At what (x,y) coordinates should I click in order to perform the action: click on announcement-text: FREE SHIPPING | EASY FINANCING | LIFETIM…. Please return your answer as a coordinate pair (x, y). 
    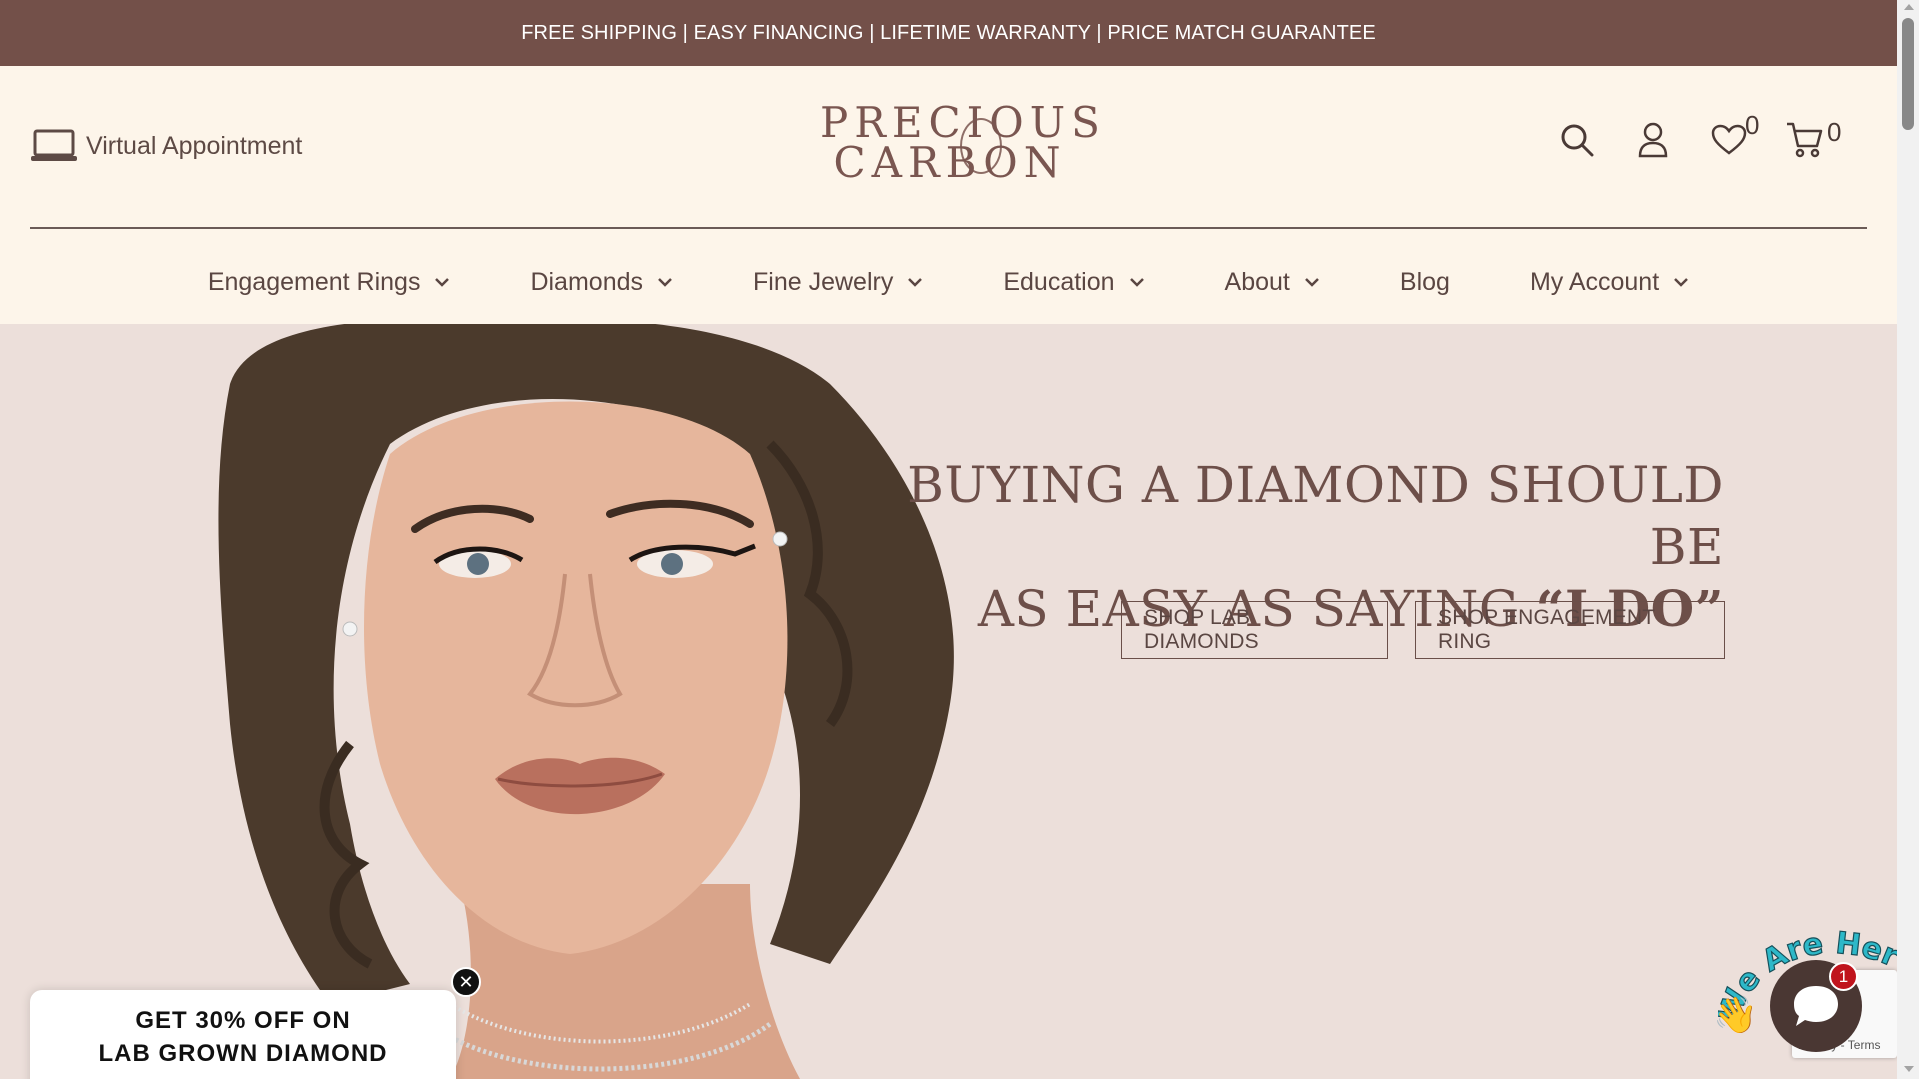
    Looking at the image, I should click on (948, 32).